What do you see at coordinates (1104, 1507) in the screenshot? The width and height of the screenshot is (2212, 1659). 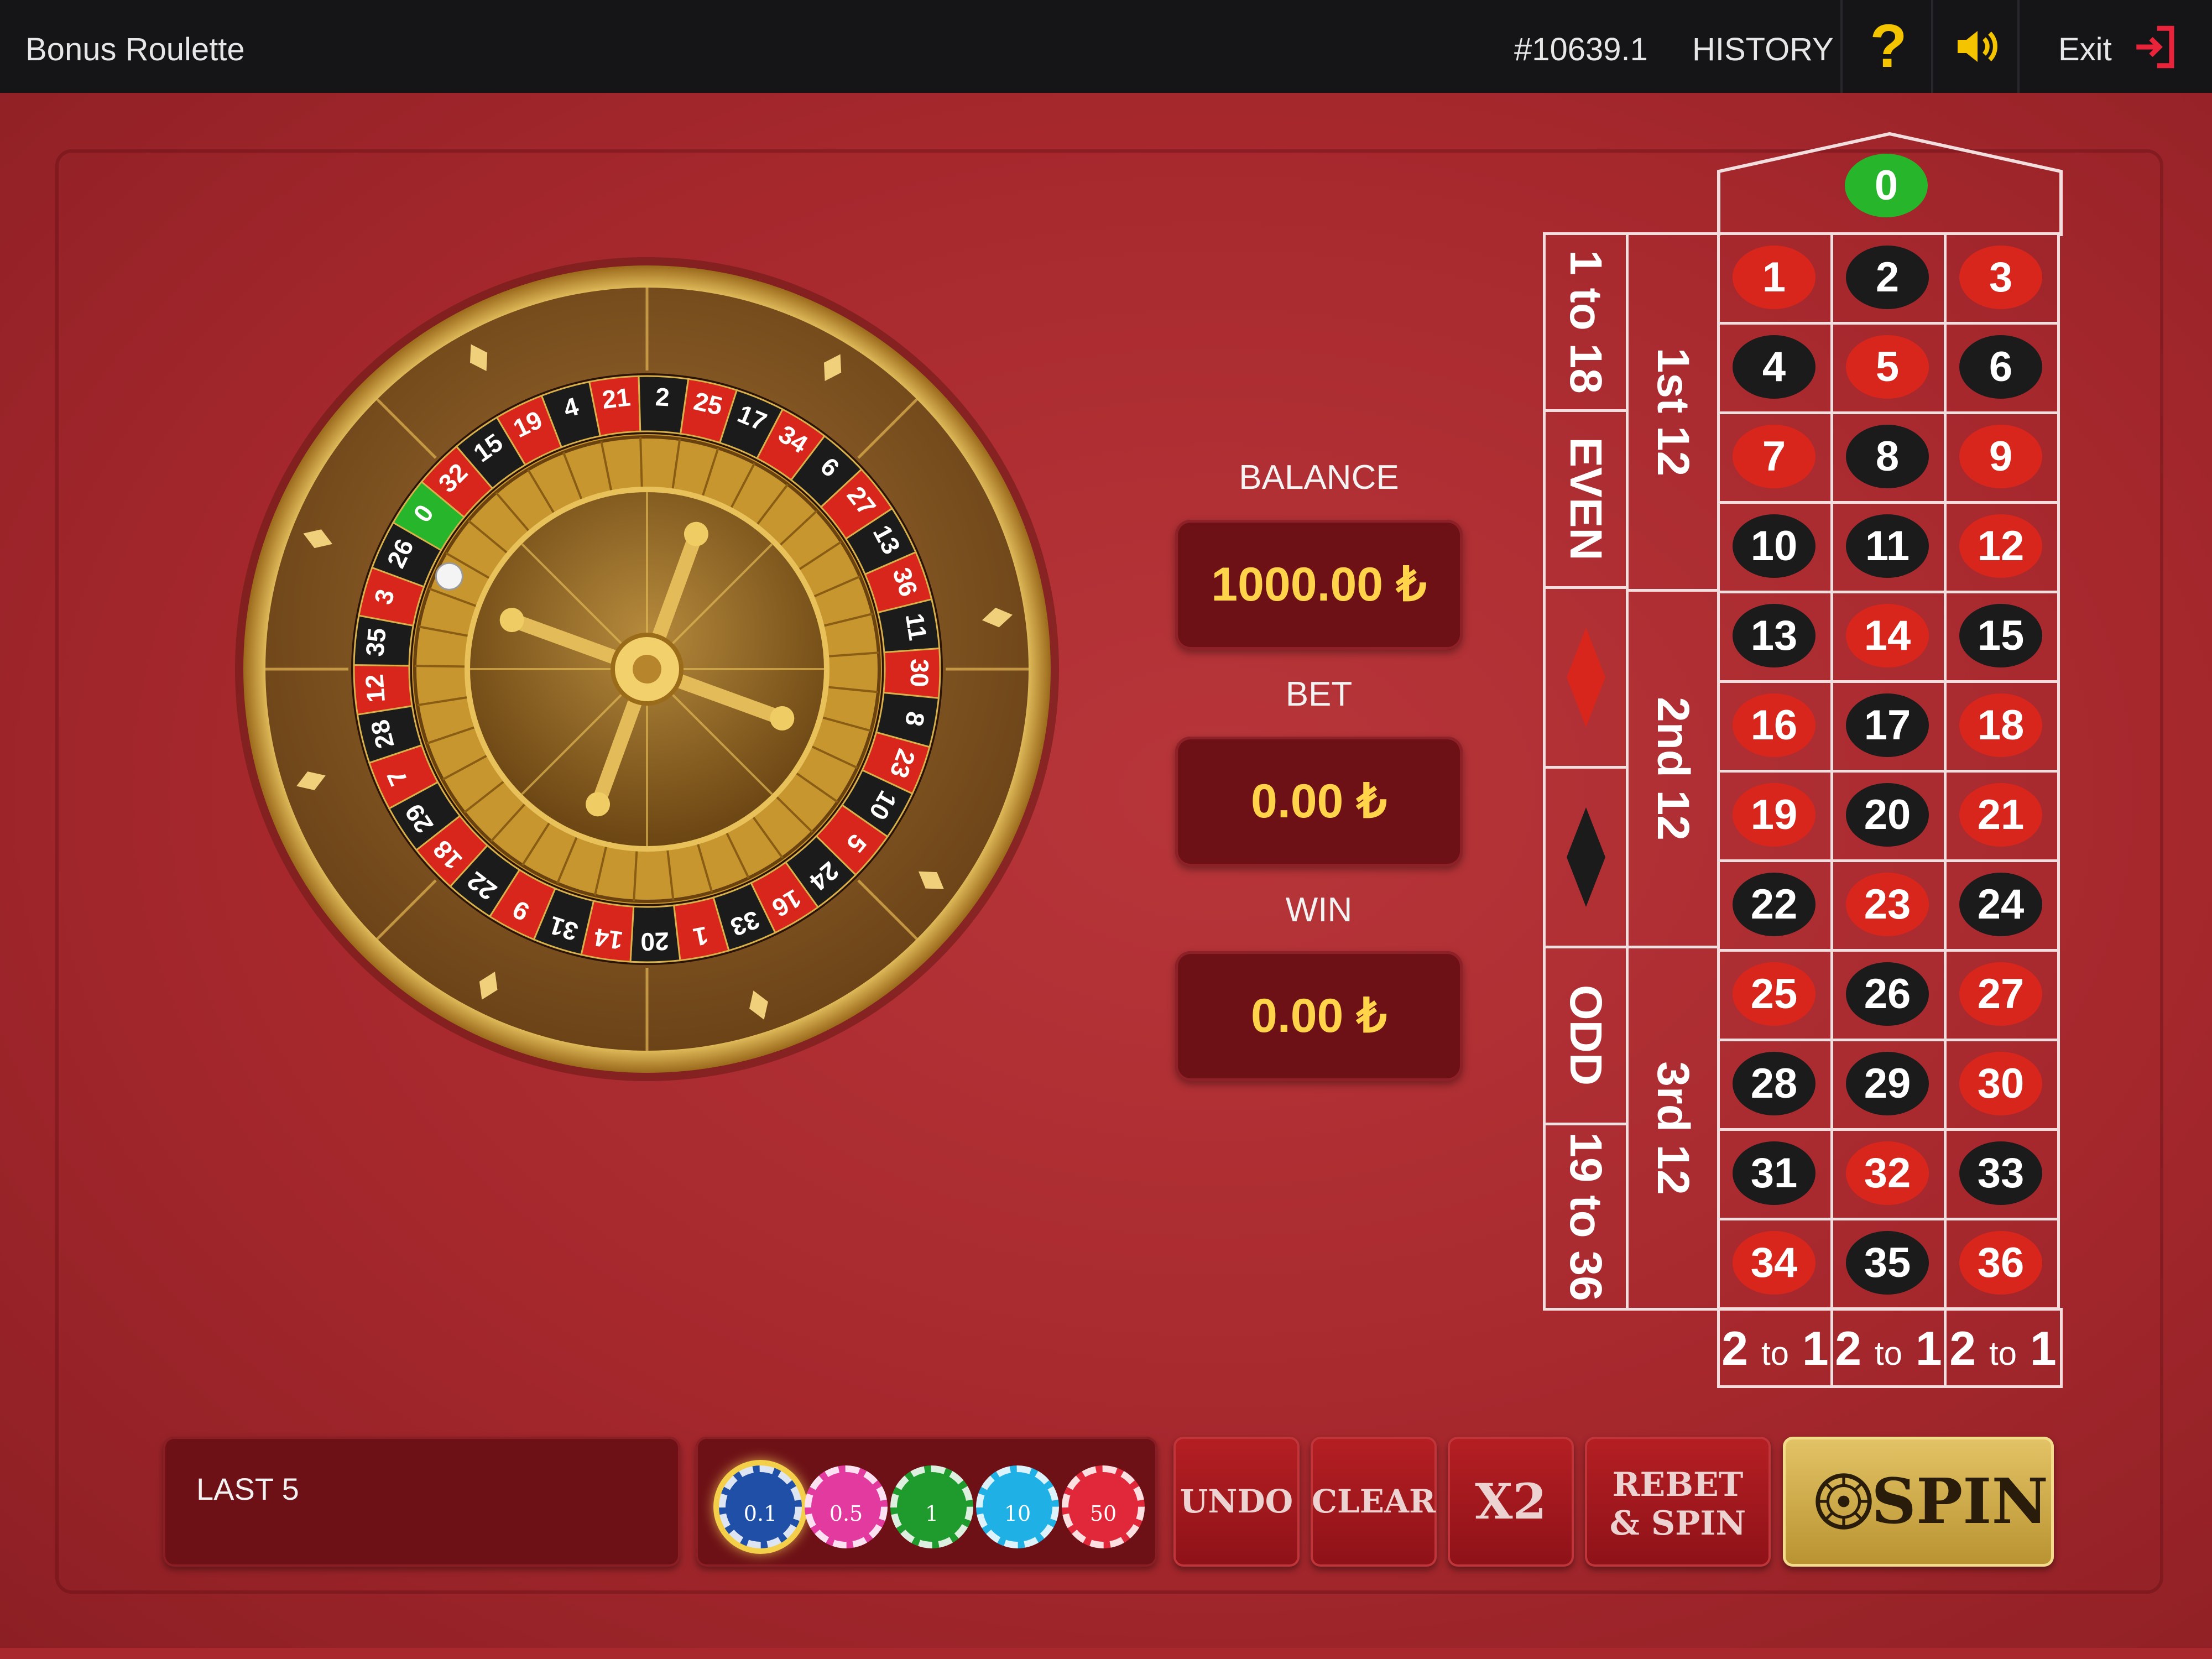 I see `chip-50: 50` at bounding box center [1104, 1507].